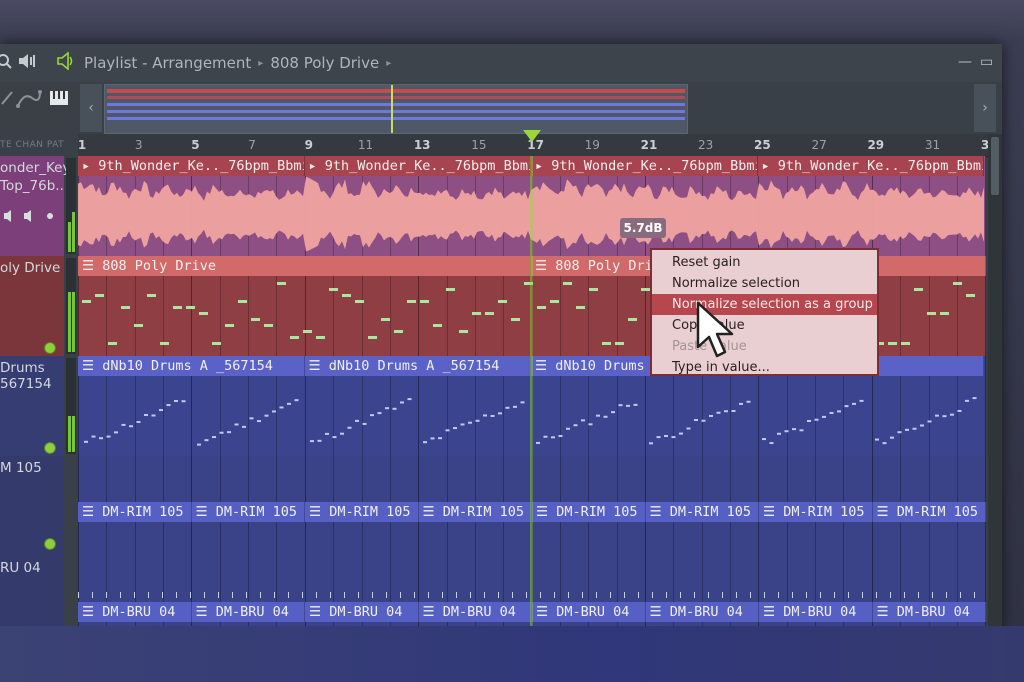  What do you see at coordinates (138, 145) in the screenshot?
I see `ruler-mark: 3` at bounding box center [138, 145].